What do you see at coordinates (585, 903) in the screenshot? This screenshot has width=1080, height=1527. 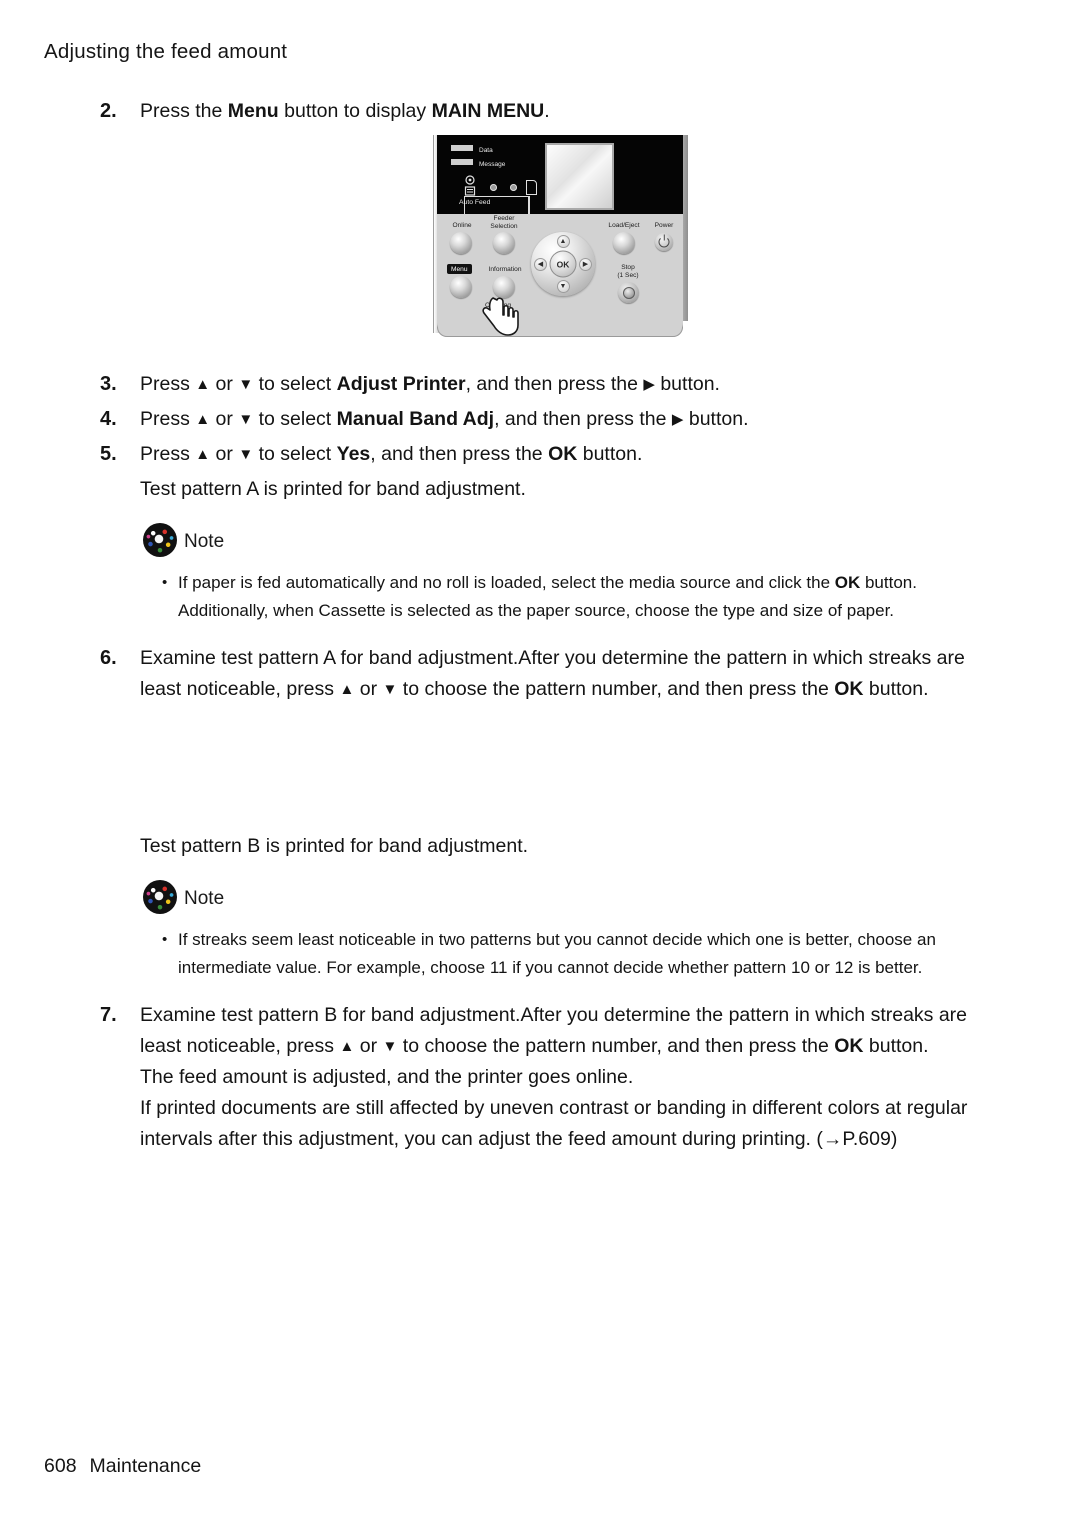 I see `note-b-head: Note` at bounding box center [585, 903].